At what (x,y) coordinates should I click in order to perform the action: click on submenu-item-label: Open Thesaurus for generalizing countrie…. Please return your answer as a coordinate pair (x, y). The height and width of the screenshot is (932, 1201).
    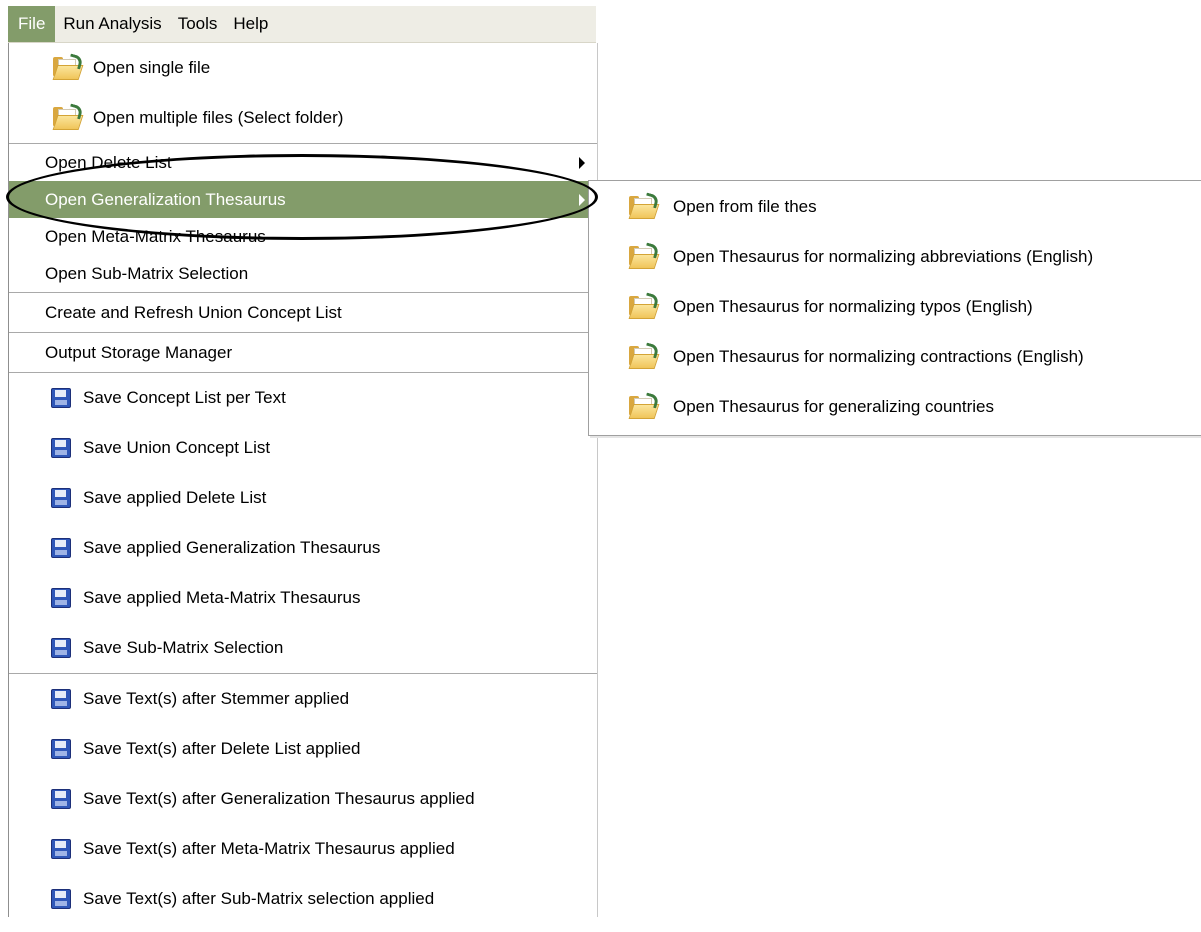
    Looking at the image, I should click on (833, 406).